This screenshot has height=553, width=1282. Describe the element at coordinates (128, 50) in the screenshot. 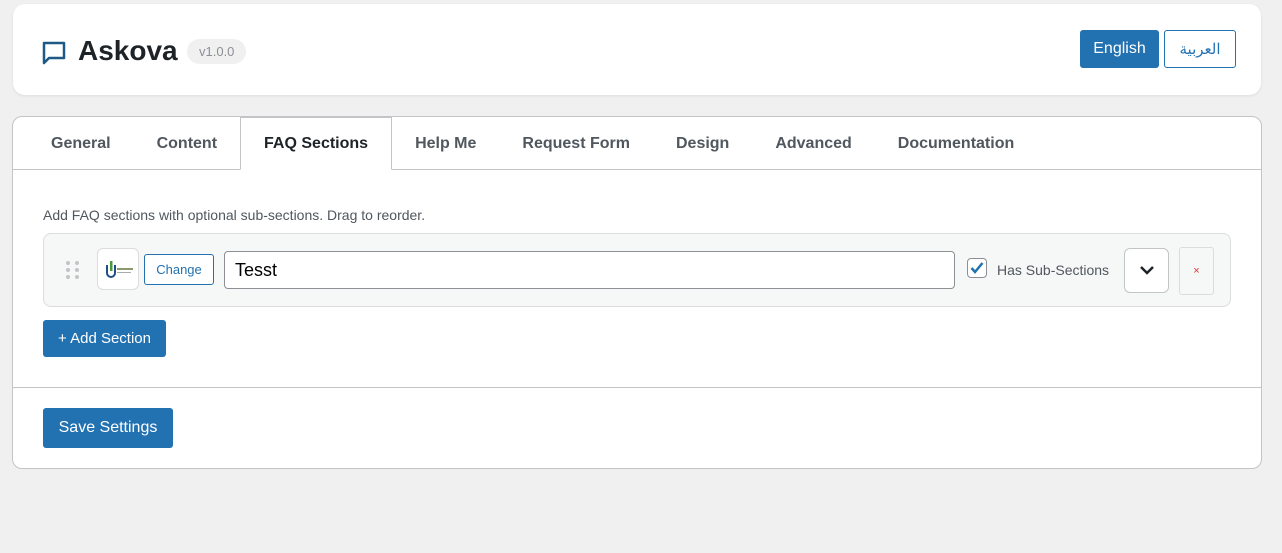

I see `app-title: Askova` at that location.